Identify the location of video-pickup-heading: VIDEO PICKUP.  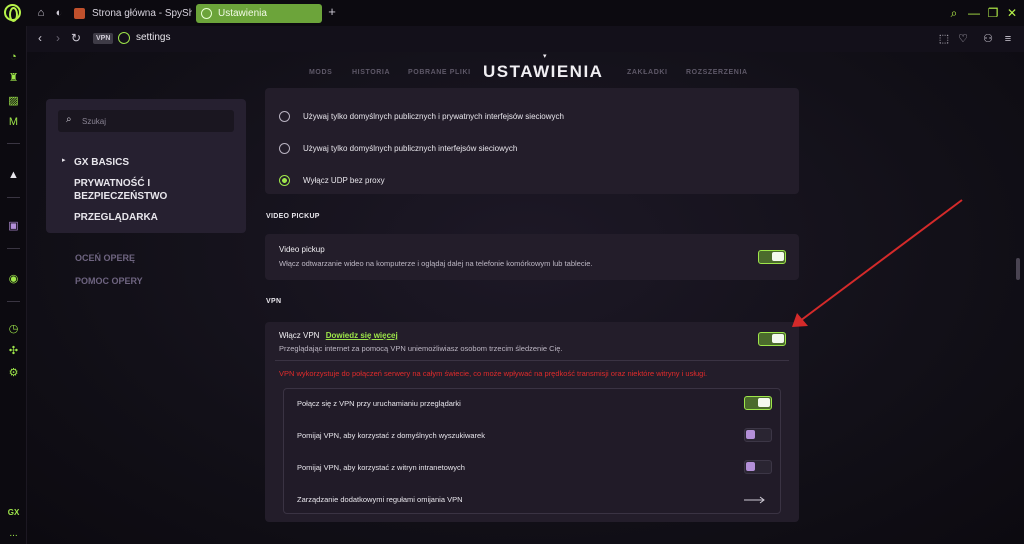
(293, 216).